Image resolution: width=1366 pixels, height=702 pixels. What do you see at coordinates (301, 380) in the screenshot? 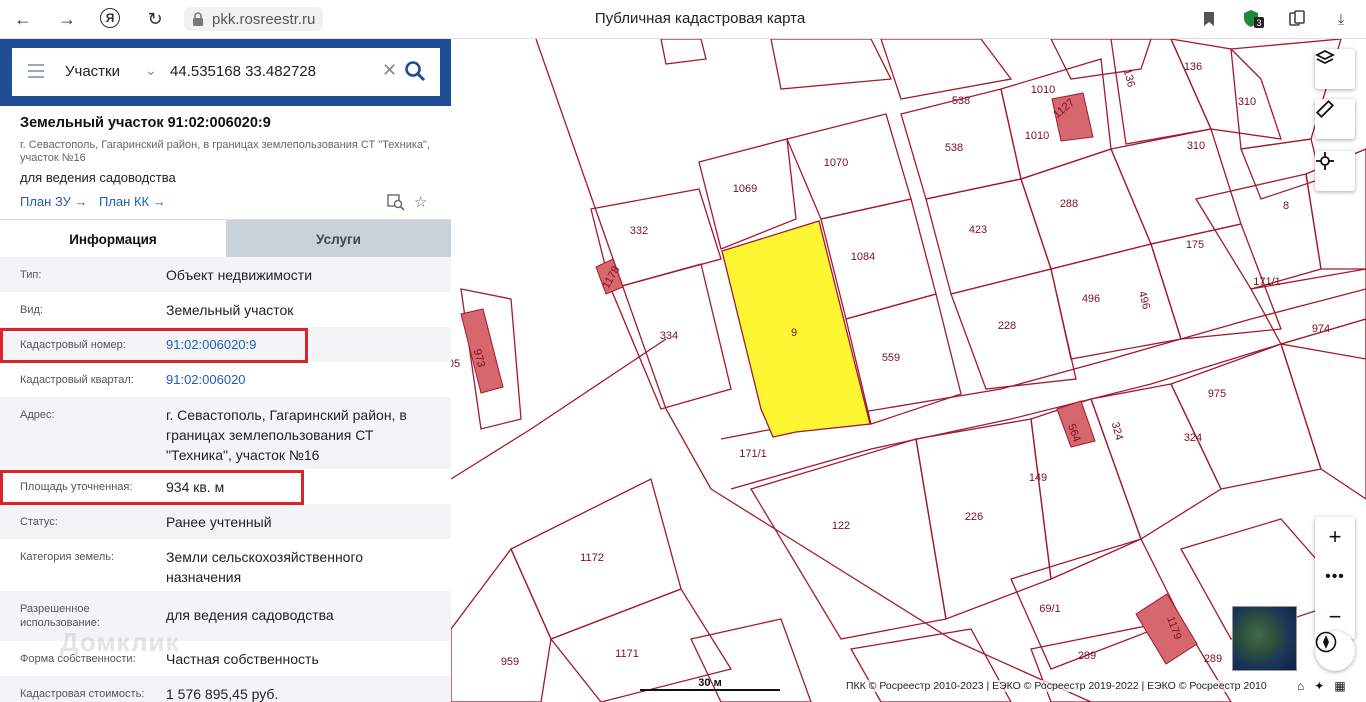
I see `cadastral-quarter-link: 91:02:006020` at bounding box center [301, 380].